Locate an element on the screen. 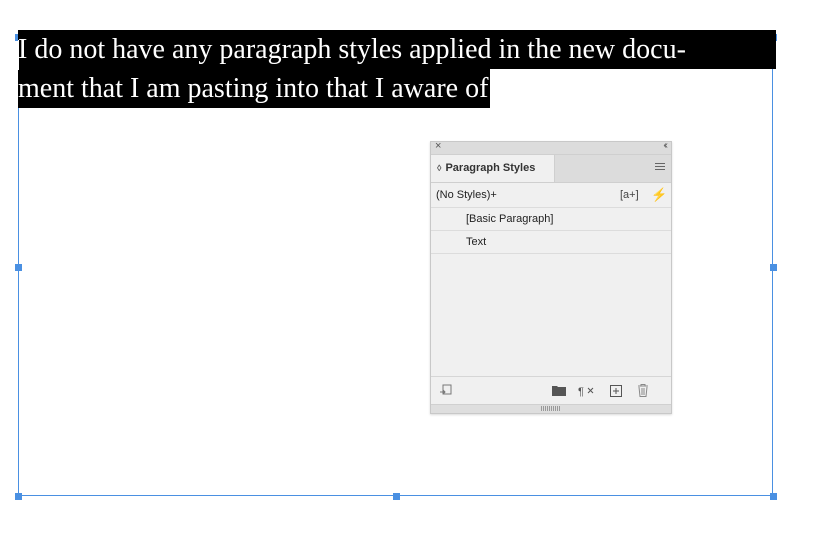  panel-menu-icon is located at coordinates (660, 167).